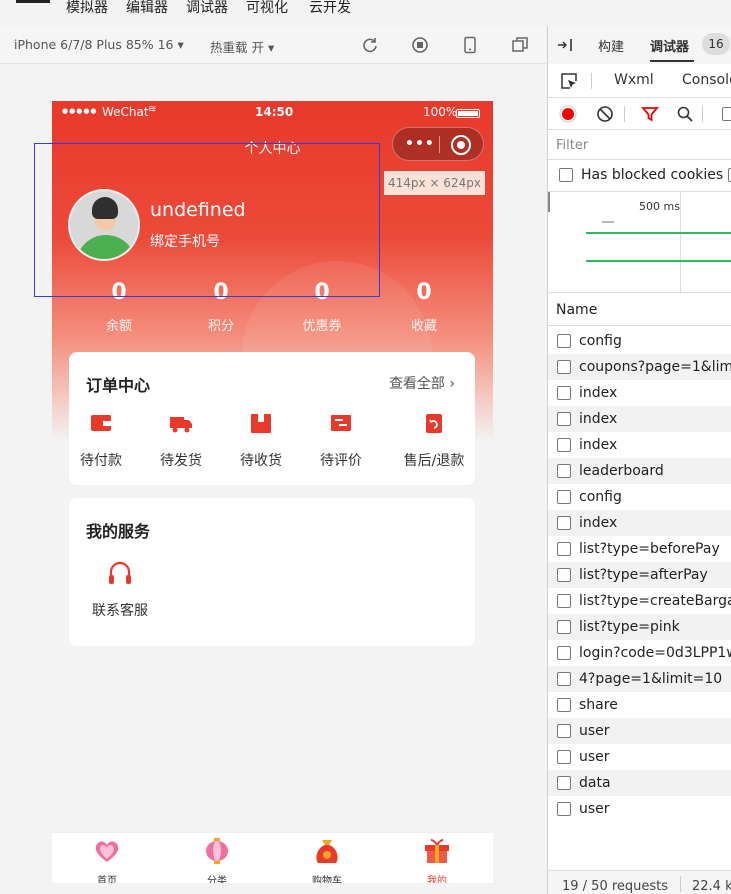 Image resolution: width=731 pixels, height=894 pixels. What do you see at coordinates (605, 114) in the screenshot?
I see `clear-icon` at bounding box center [605, 114].